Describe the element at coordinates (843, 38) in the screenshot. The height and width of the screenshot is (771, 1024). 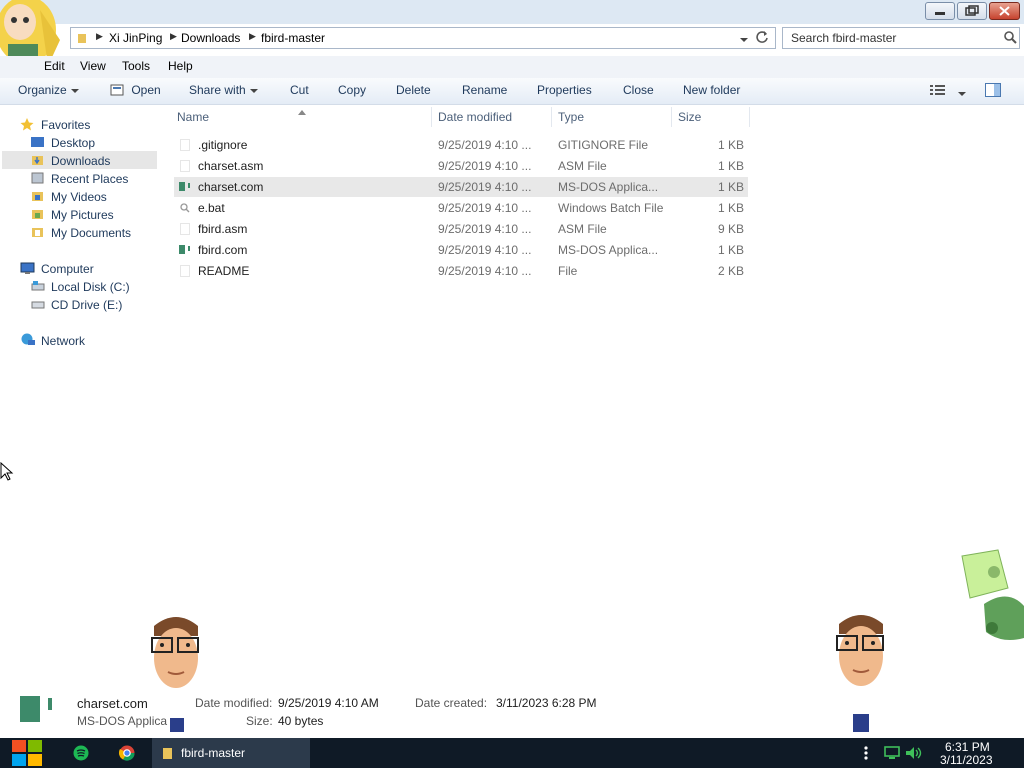
I see `search-input: Search fbird-master` at that location.